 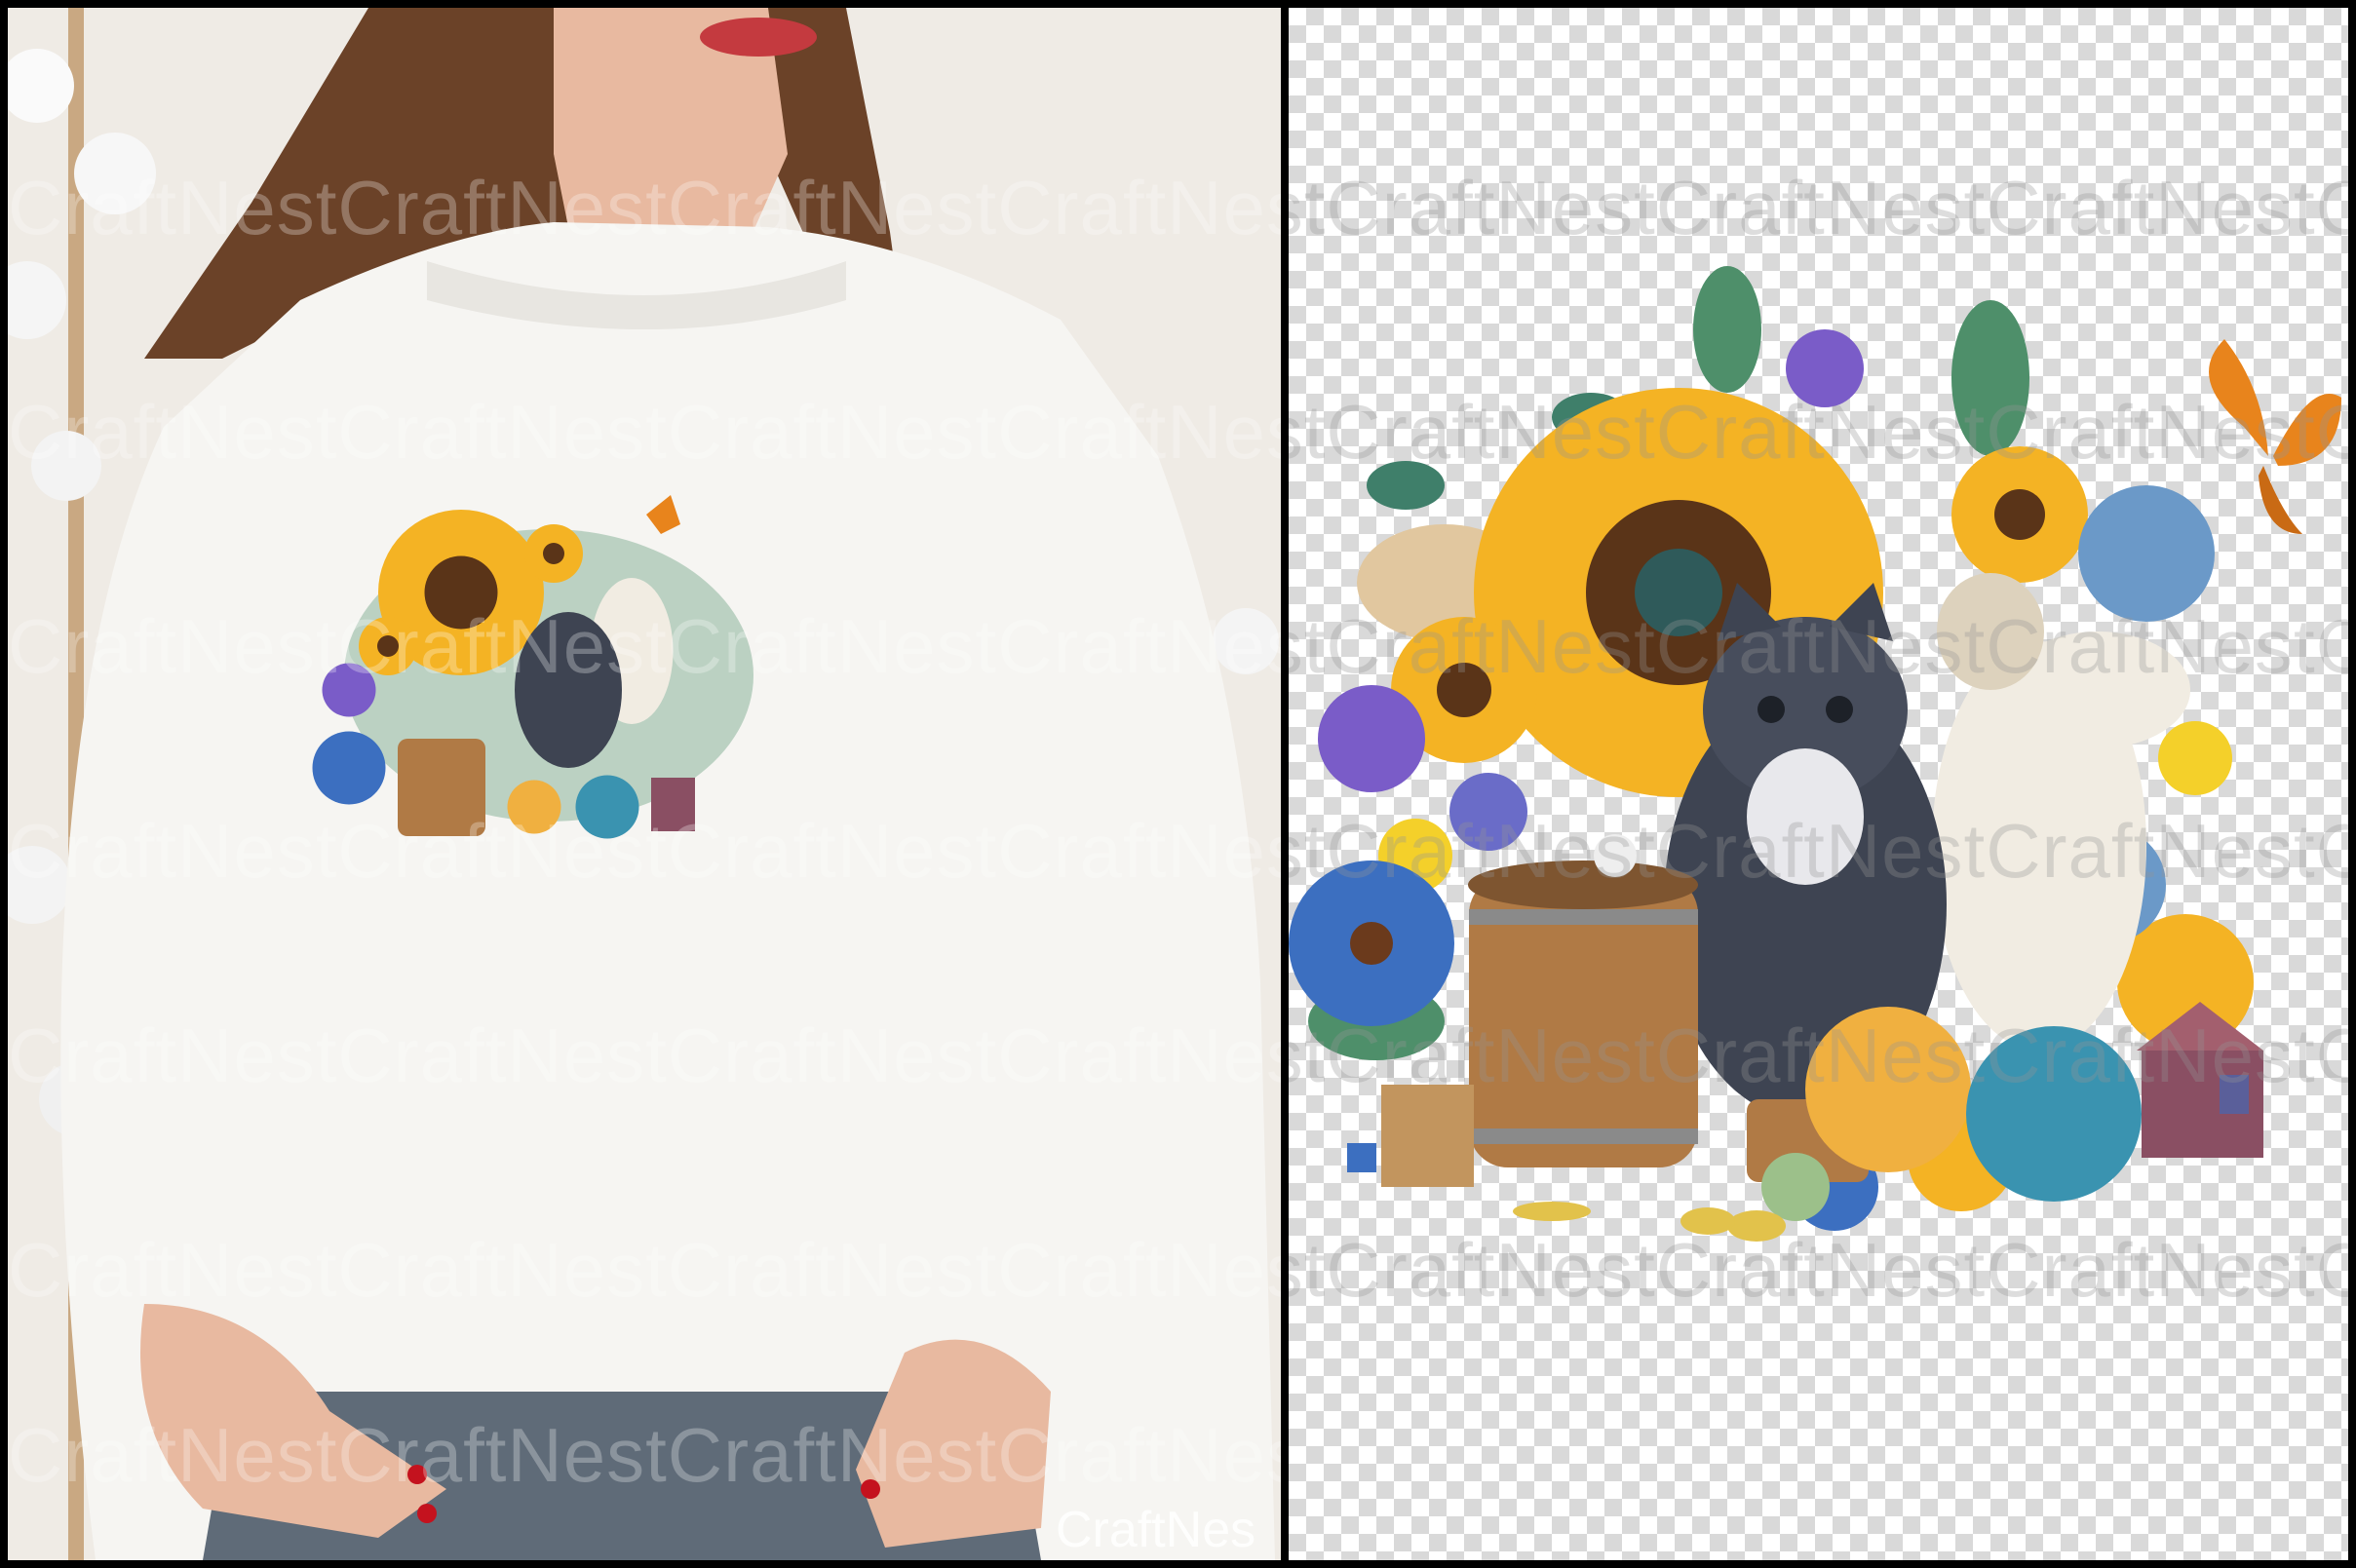 I want to click on lips, so click(x=759, y=37).